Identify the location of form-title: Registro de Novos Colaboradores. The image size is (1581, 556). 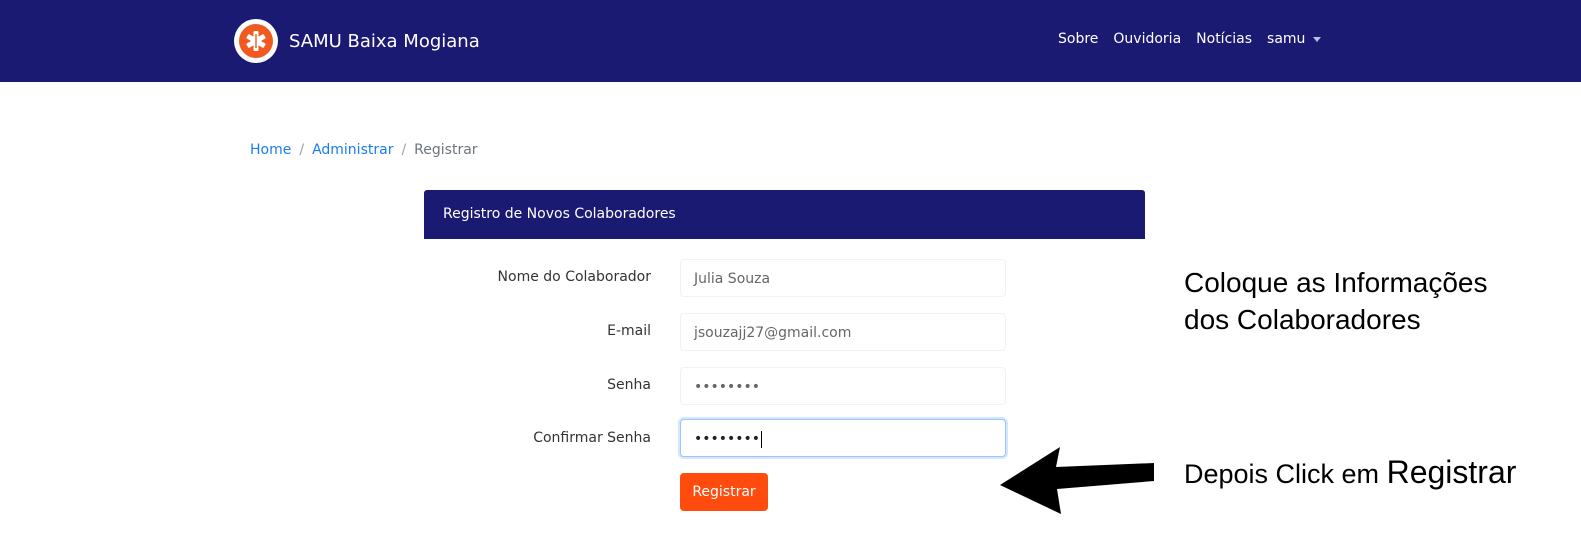
(559, 214).